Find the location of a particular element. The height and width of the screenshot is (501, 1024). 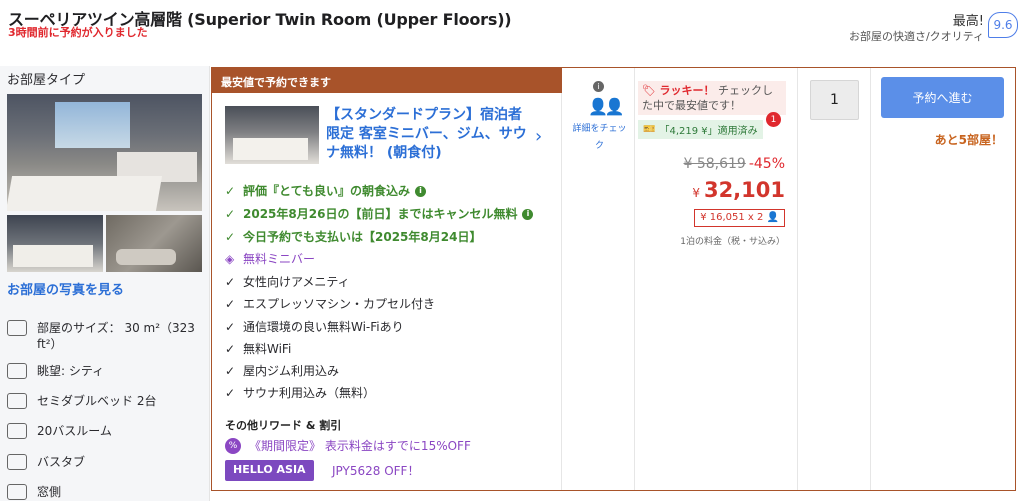

amenity-bathtub: バスタブ is located at coordinates (46, 462).